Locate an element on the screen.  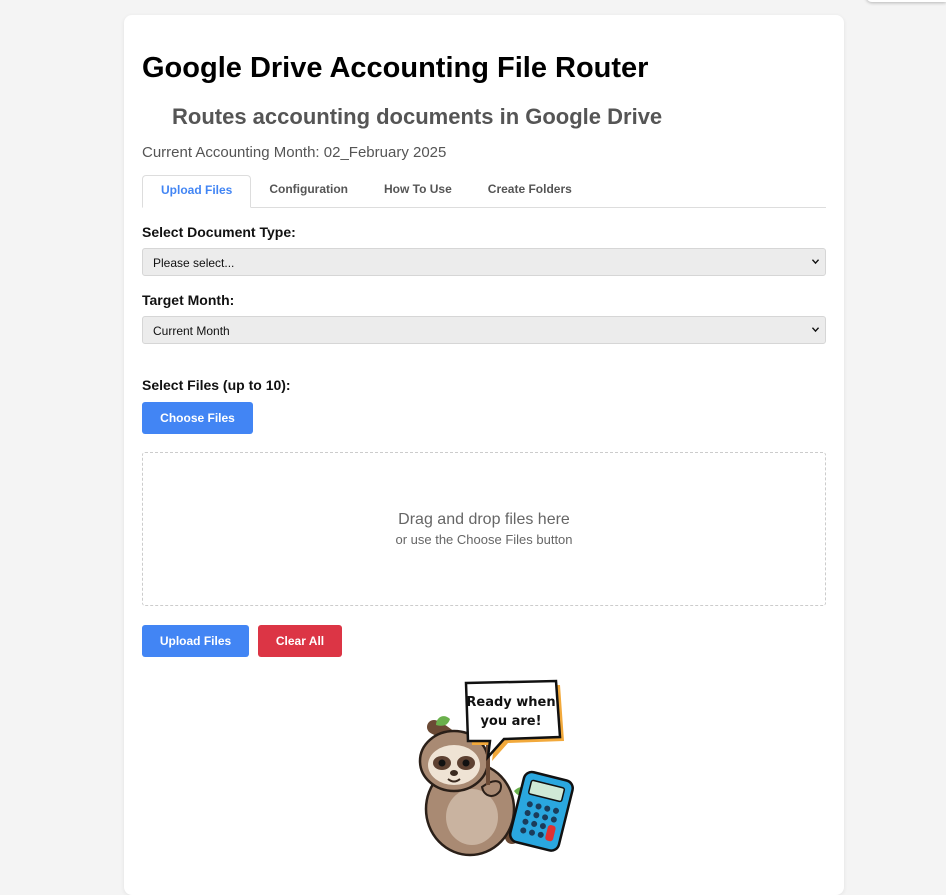
target-month-select: Current Month is located at coordinates (484, 330).